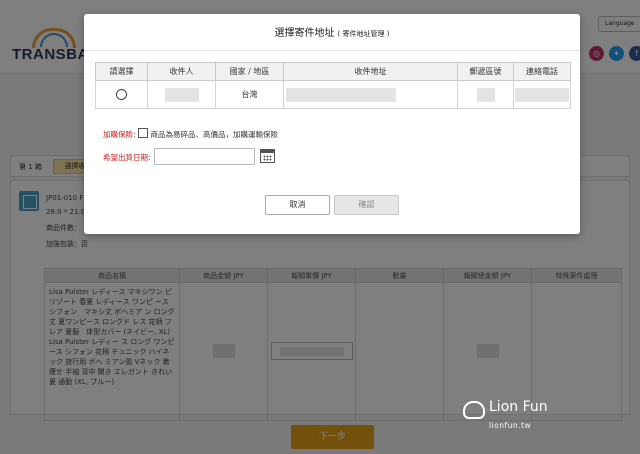 The height and width of the screenshot is (454, 640). What do you see at coordinates (366, 205) in the screenshot?
I see `confirm-button: 確認` at bounding box center [366, 205].